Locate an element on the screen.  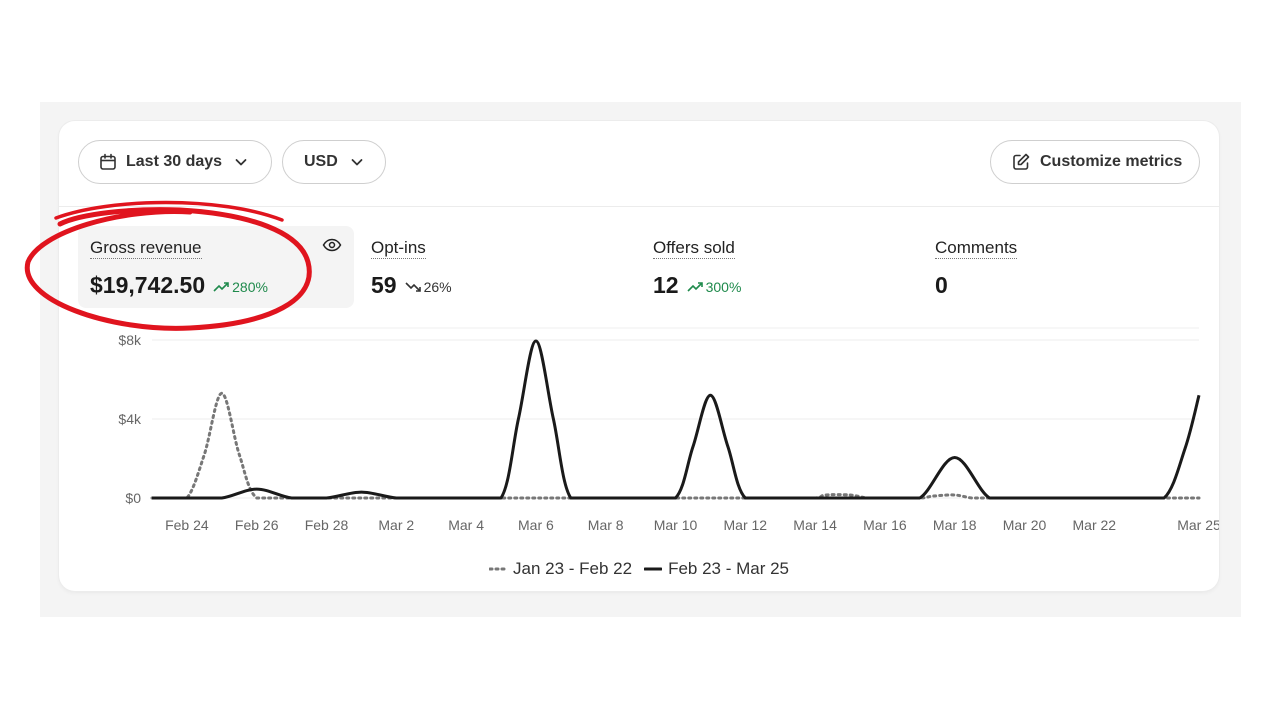
currency-label: USD is located at coordinates (321, 161).